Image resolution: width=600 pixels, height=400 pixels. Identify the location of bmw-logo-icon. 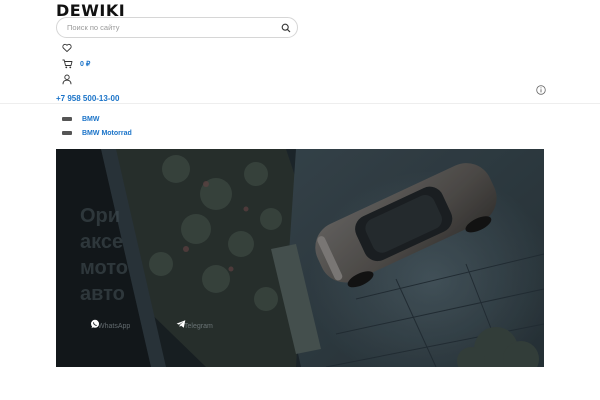
(67, 119).